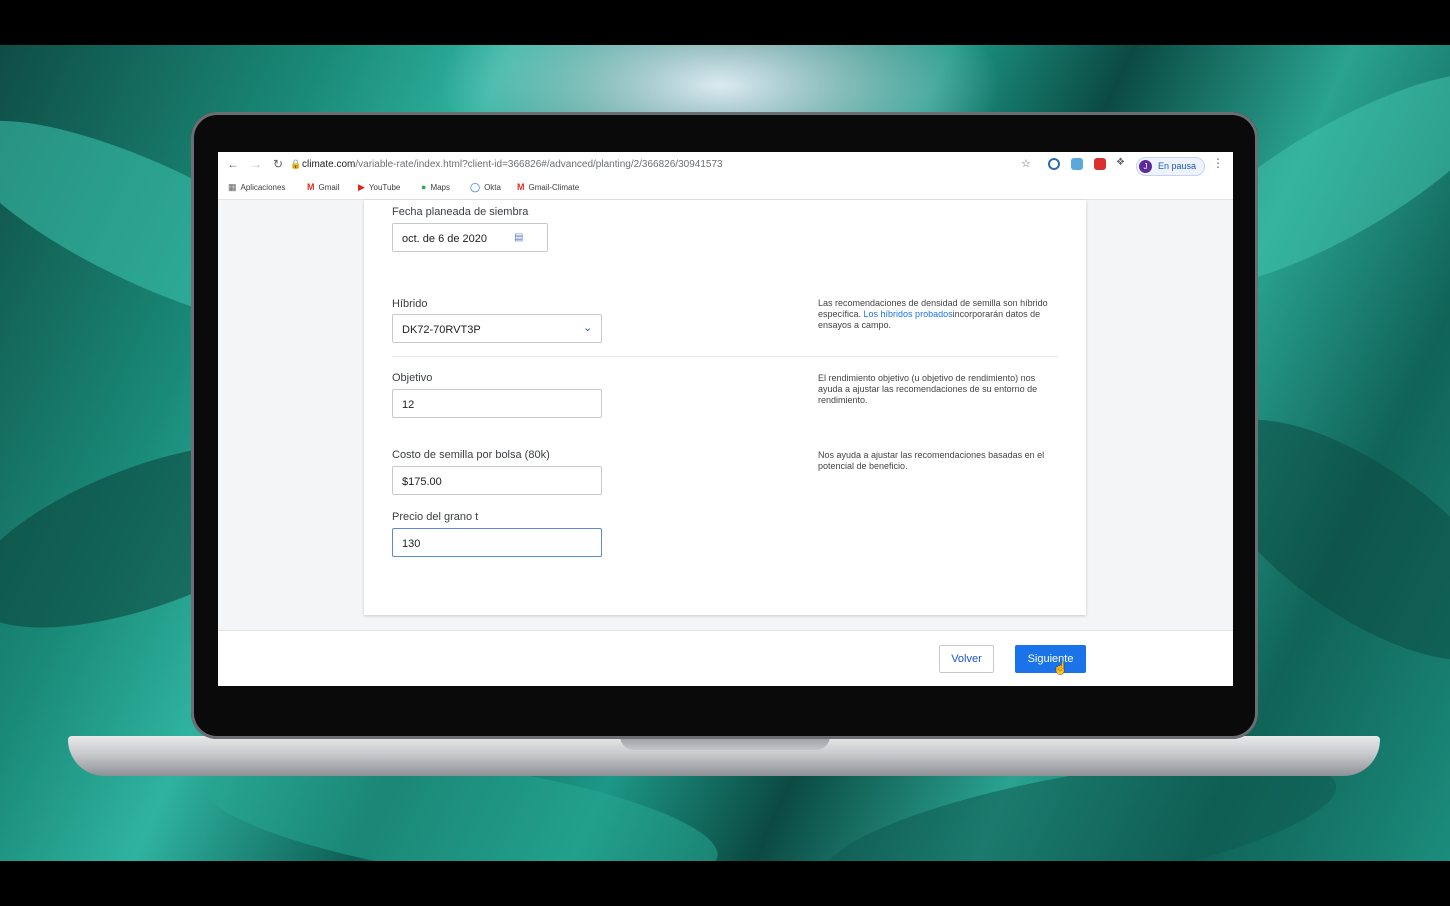 This screenshot has width=1450, height=906. I want to click on hybrid-value: DK72-70RVT3P, so click(441, 330).